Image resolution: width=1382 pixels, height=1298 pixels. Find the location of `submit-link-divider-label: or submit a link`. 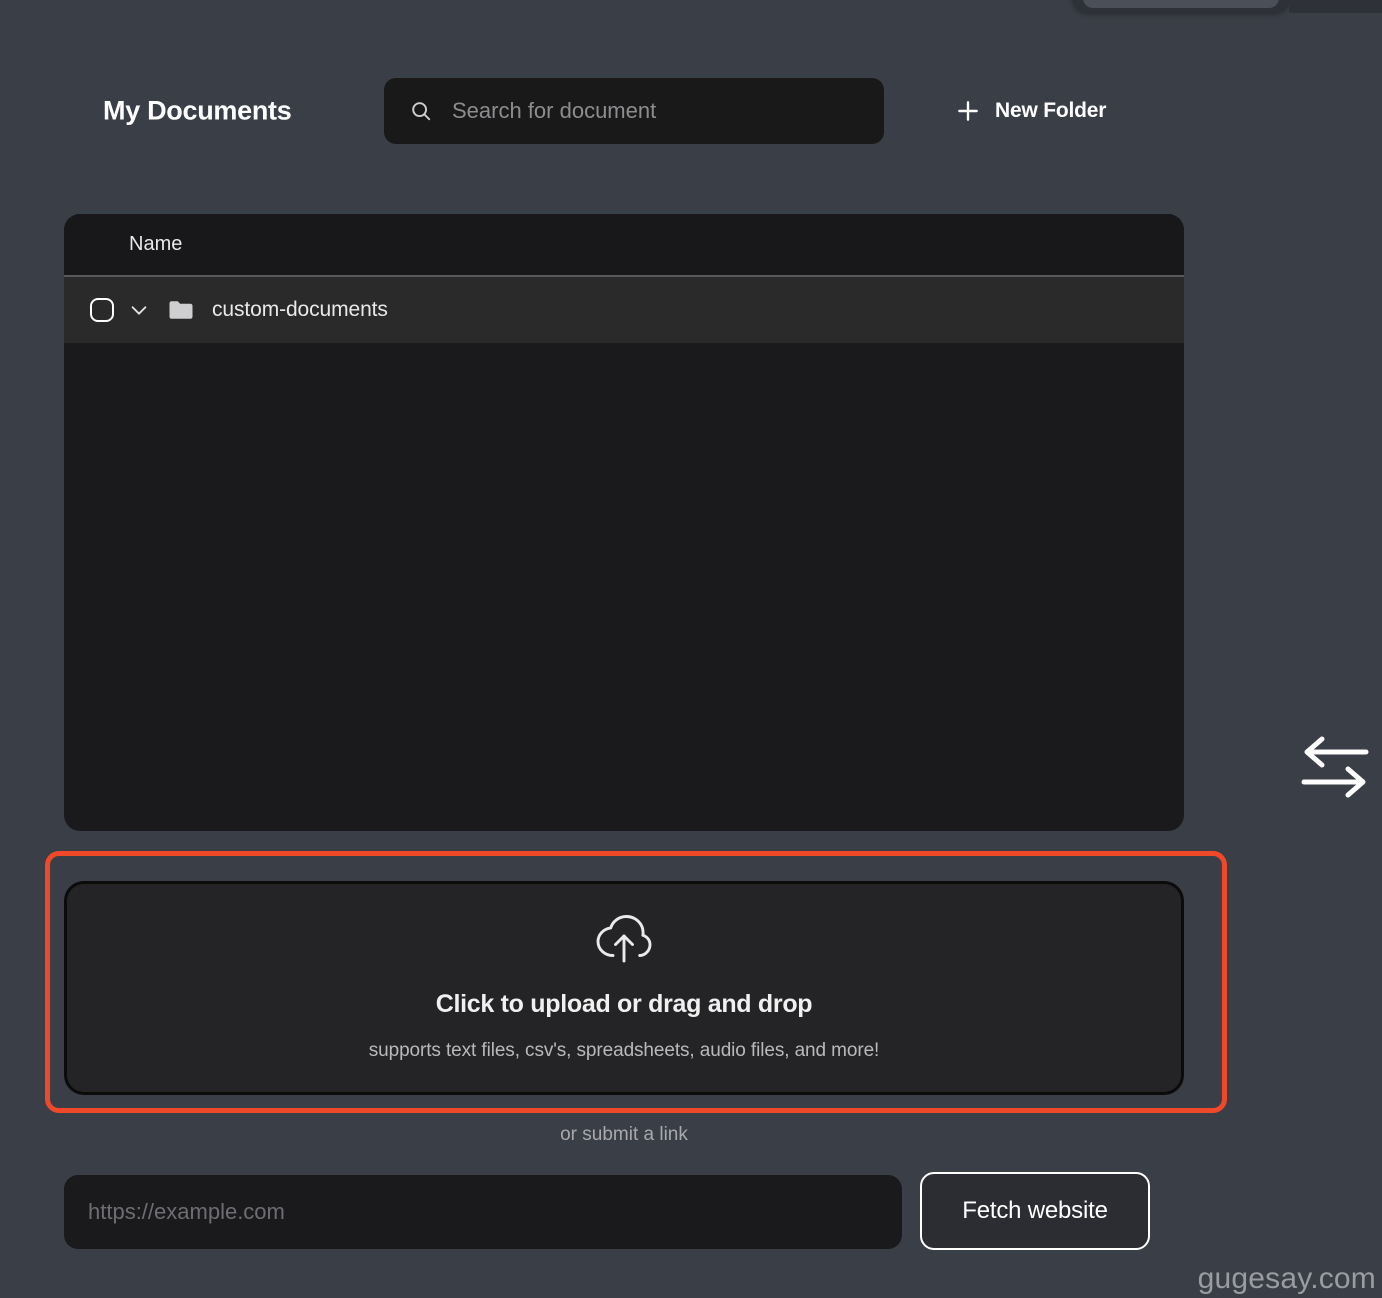

submit-link-divider-label: or submit a link is located at coordinates (624, 1134).